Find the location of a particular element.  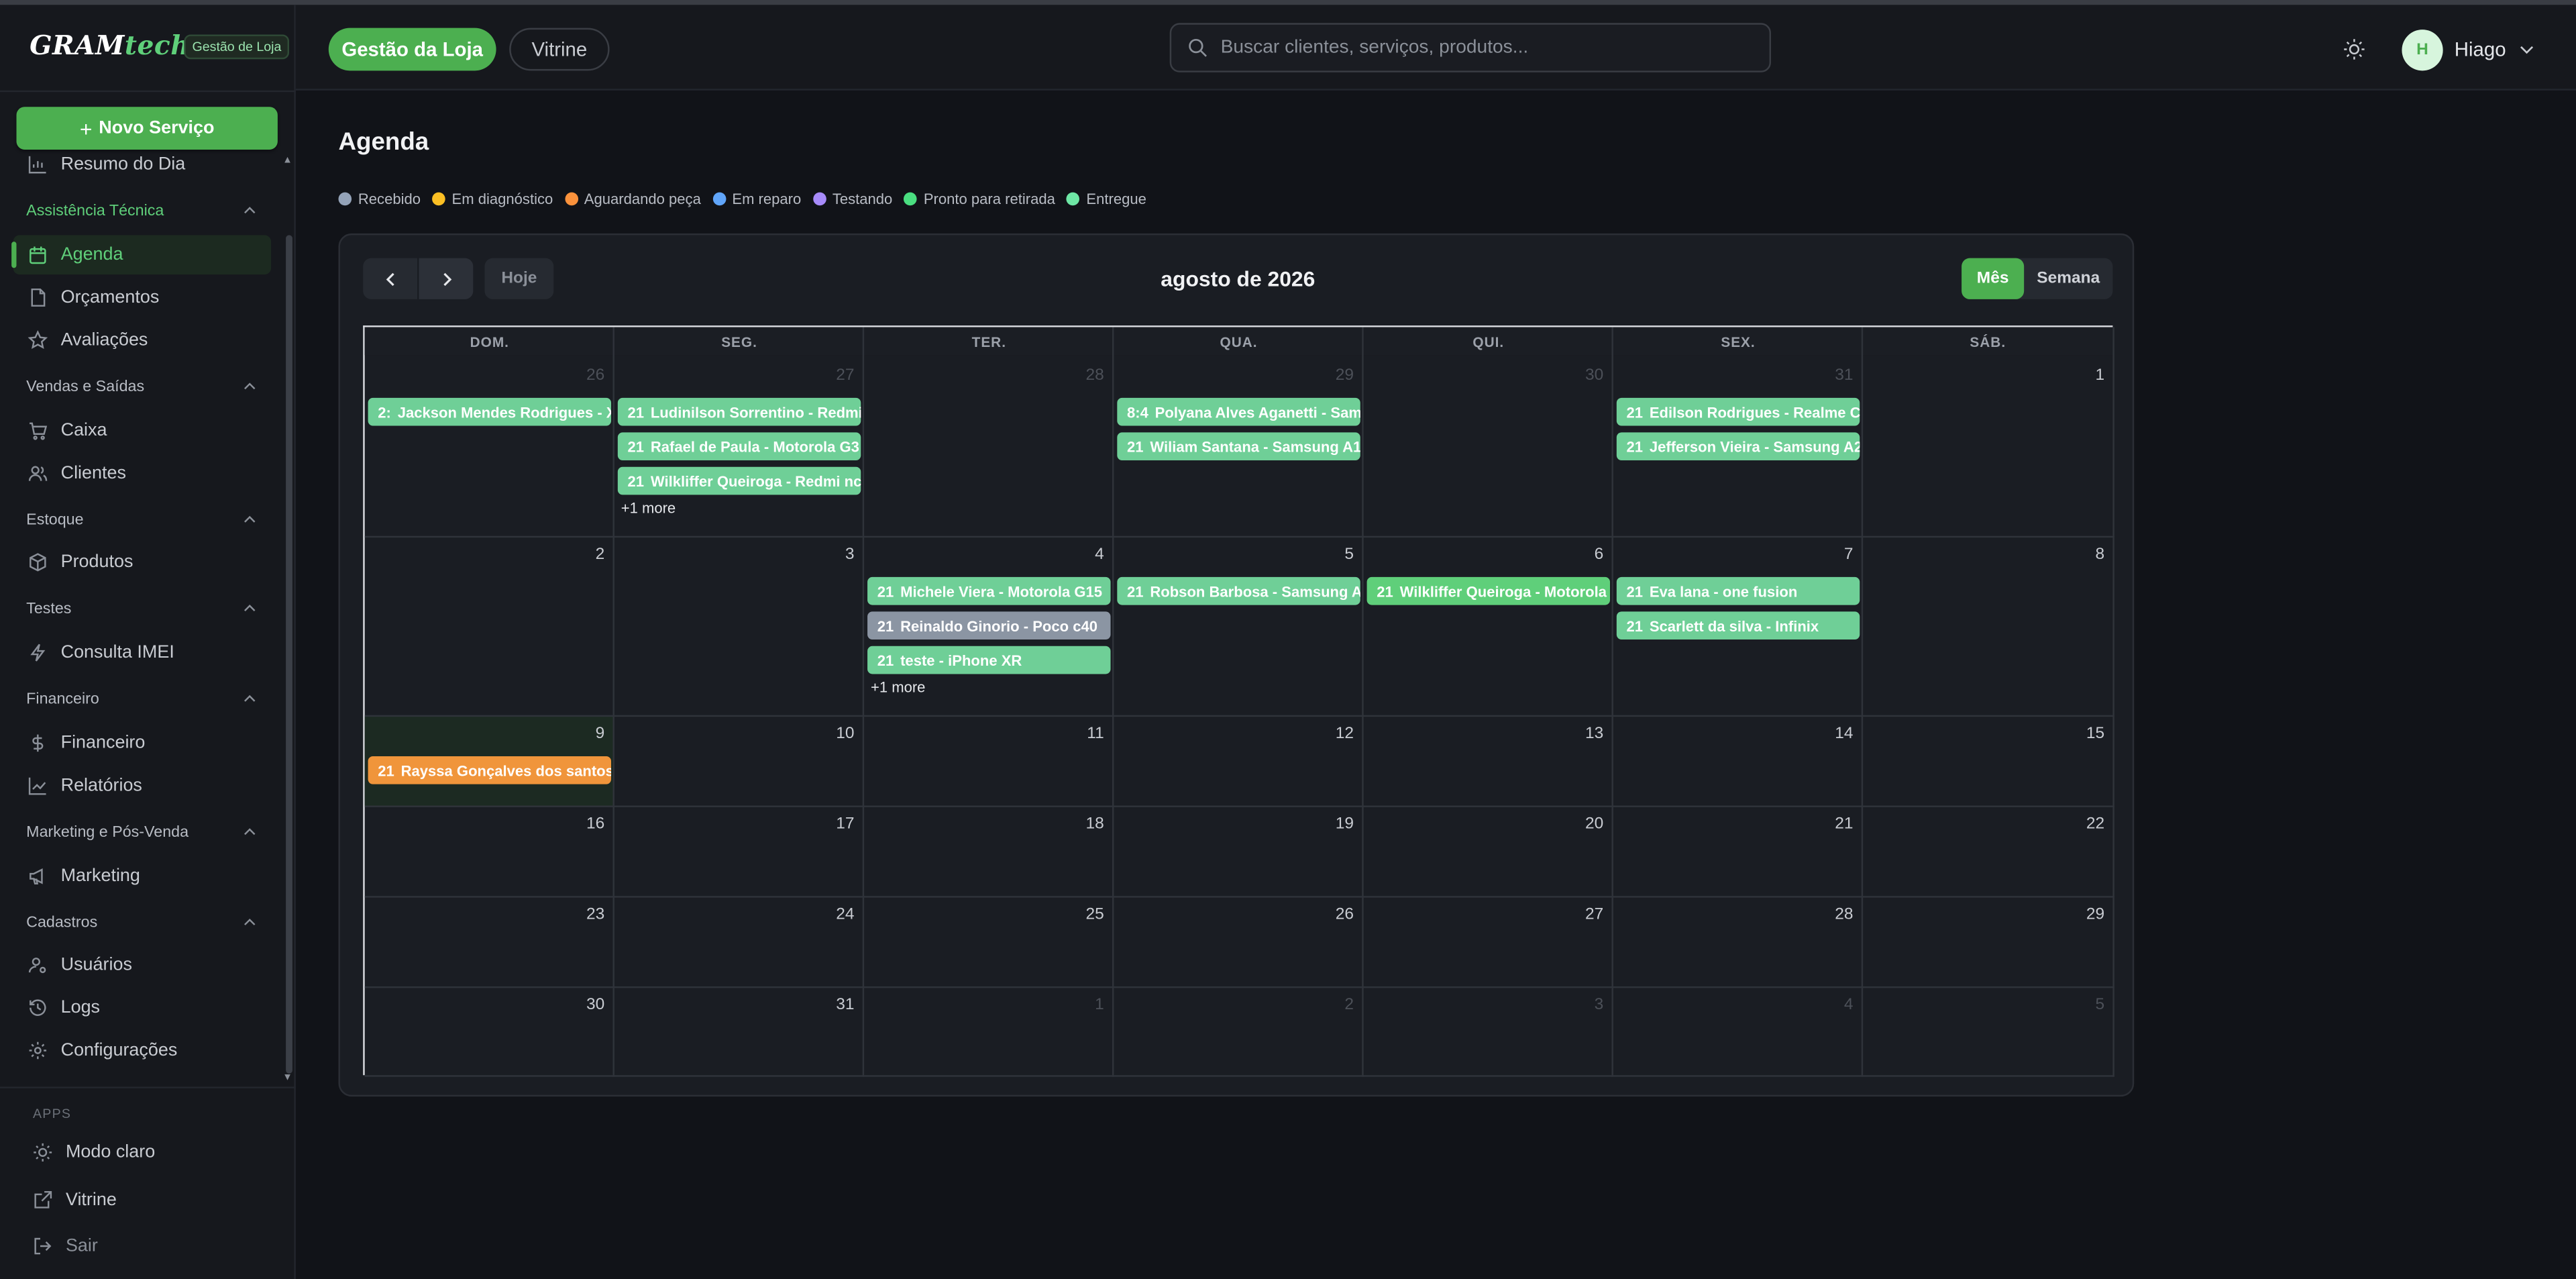

sidebar-item-relatorios: Relatórios is located at coordinates (142, 786).